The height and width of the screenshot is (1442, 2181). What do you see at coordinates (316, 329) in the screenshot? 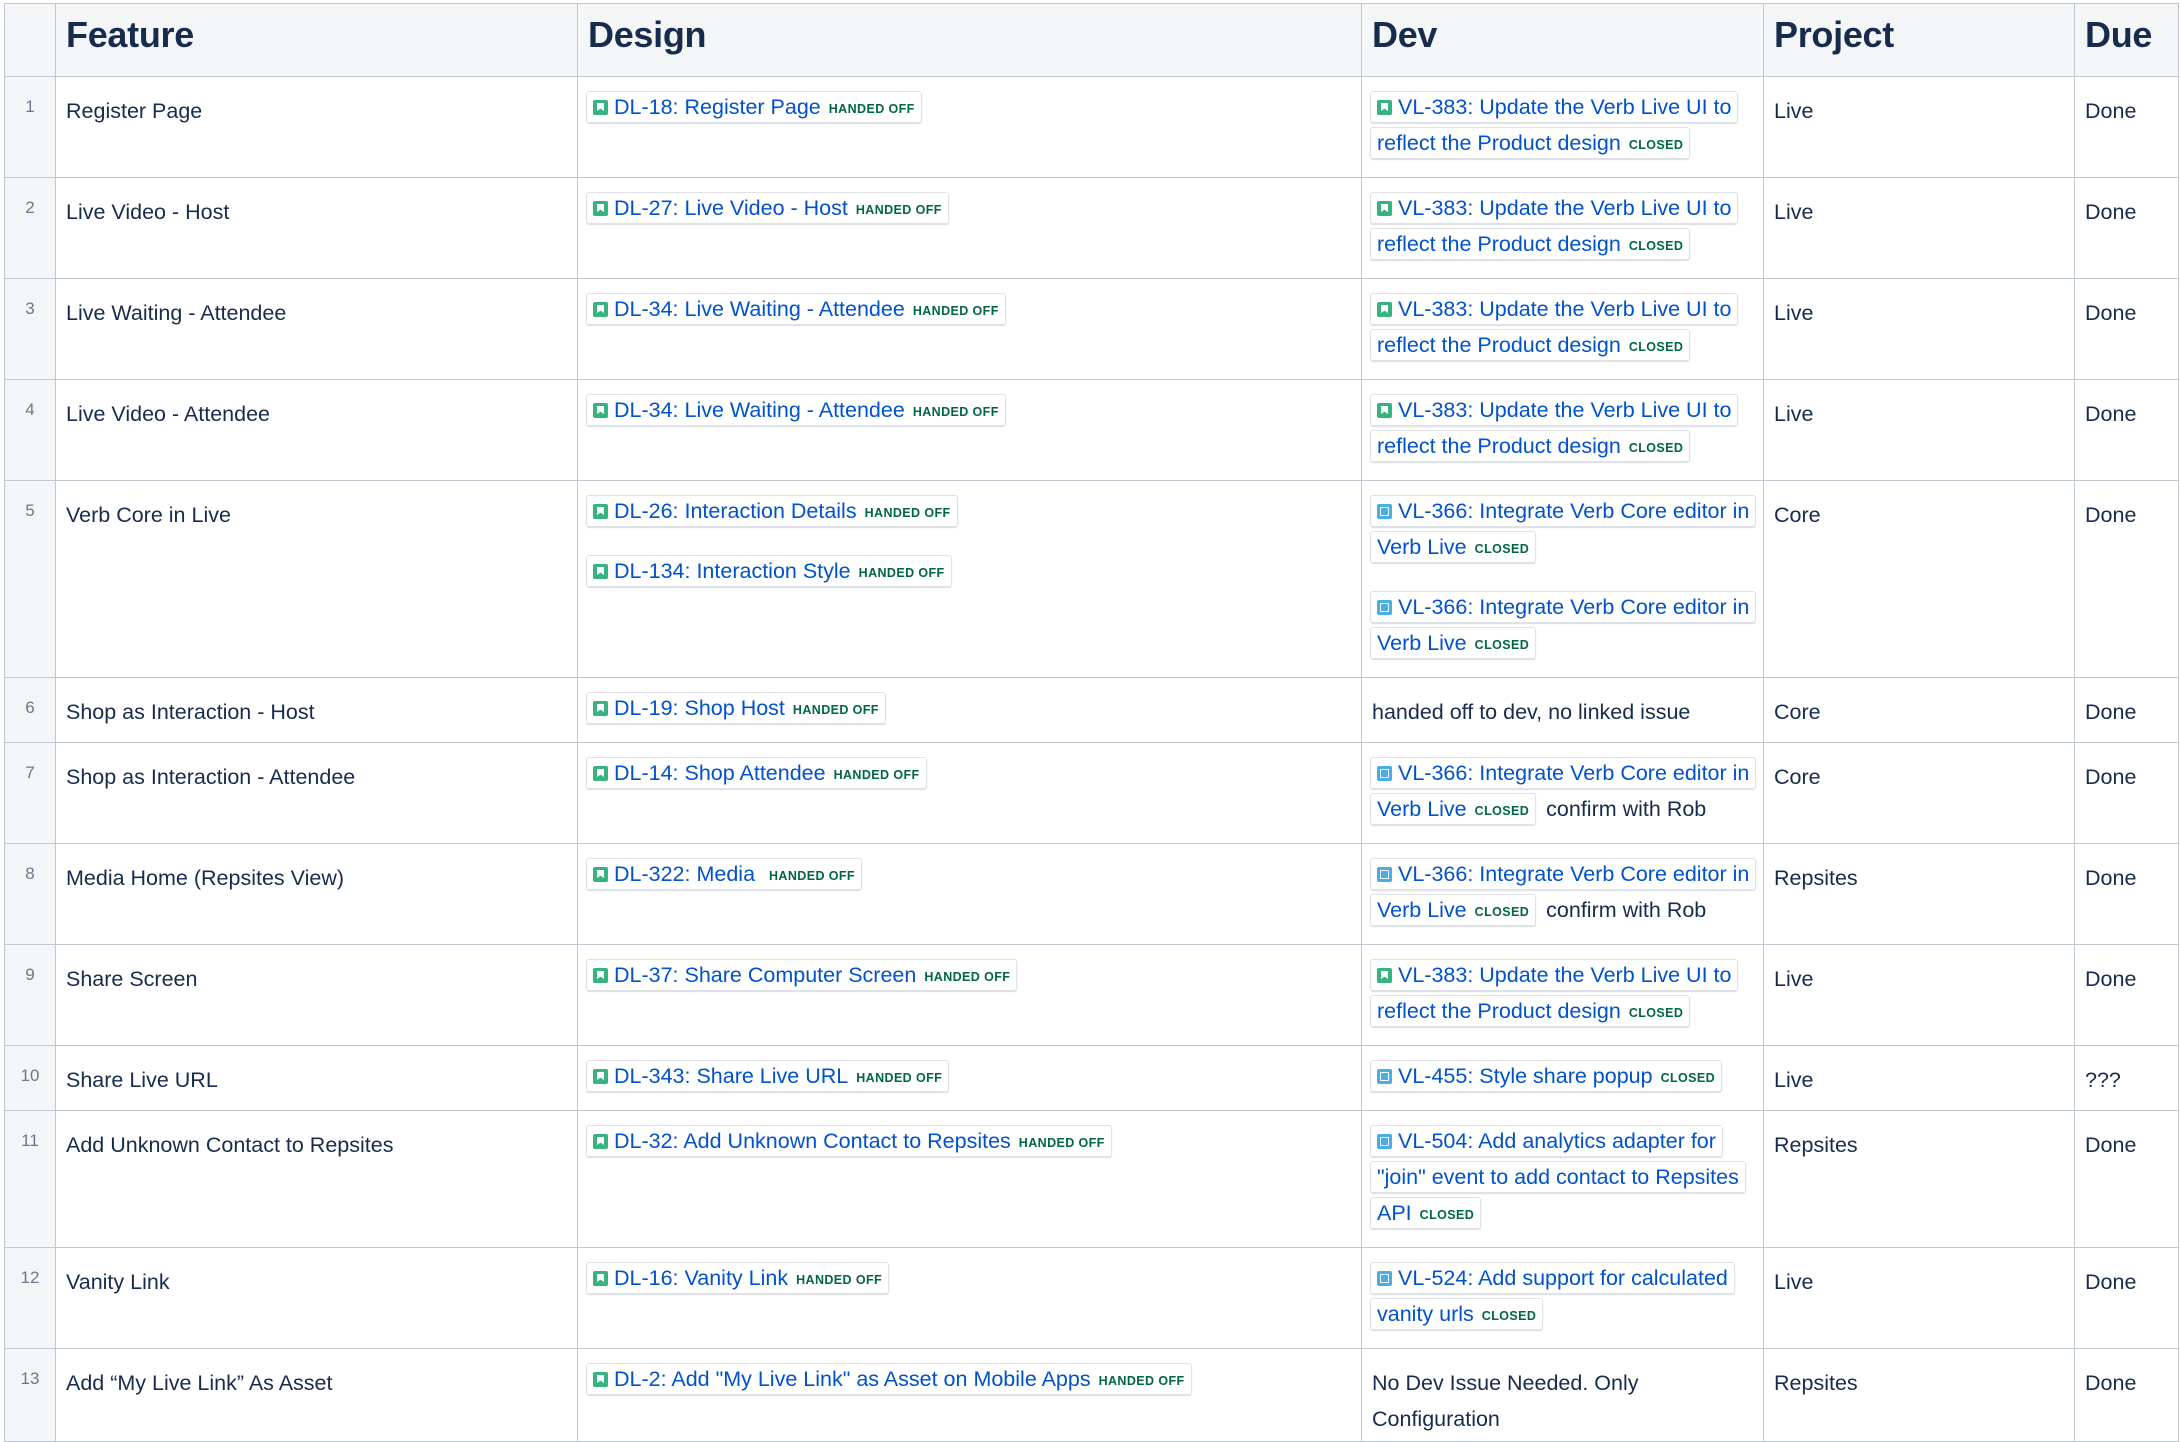
I see `cell-feature: Live Waiting - Attendee` at bounding box center [316, 329].